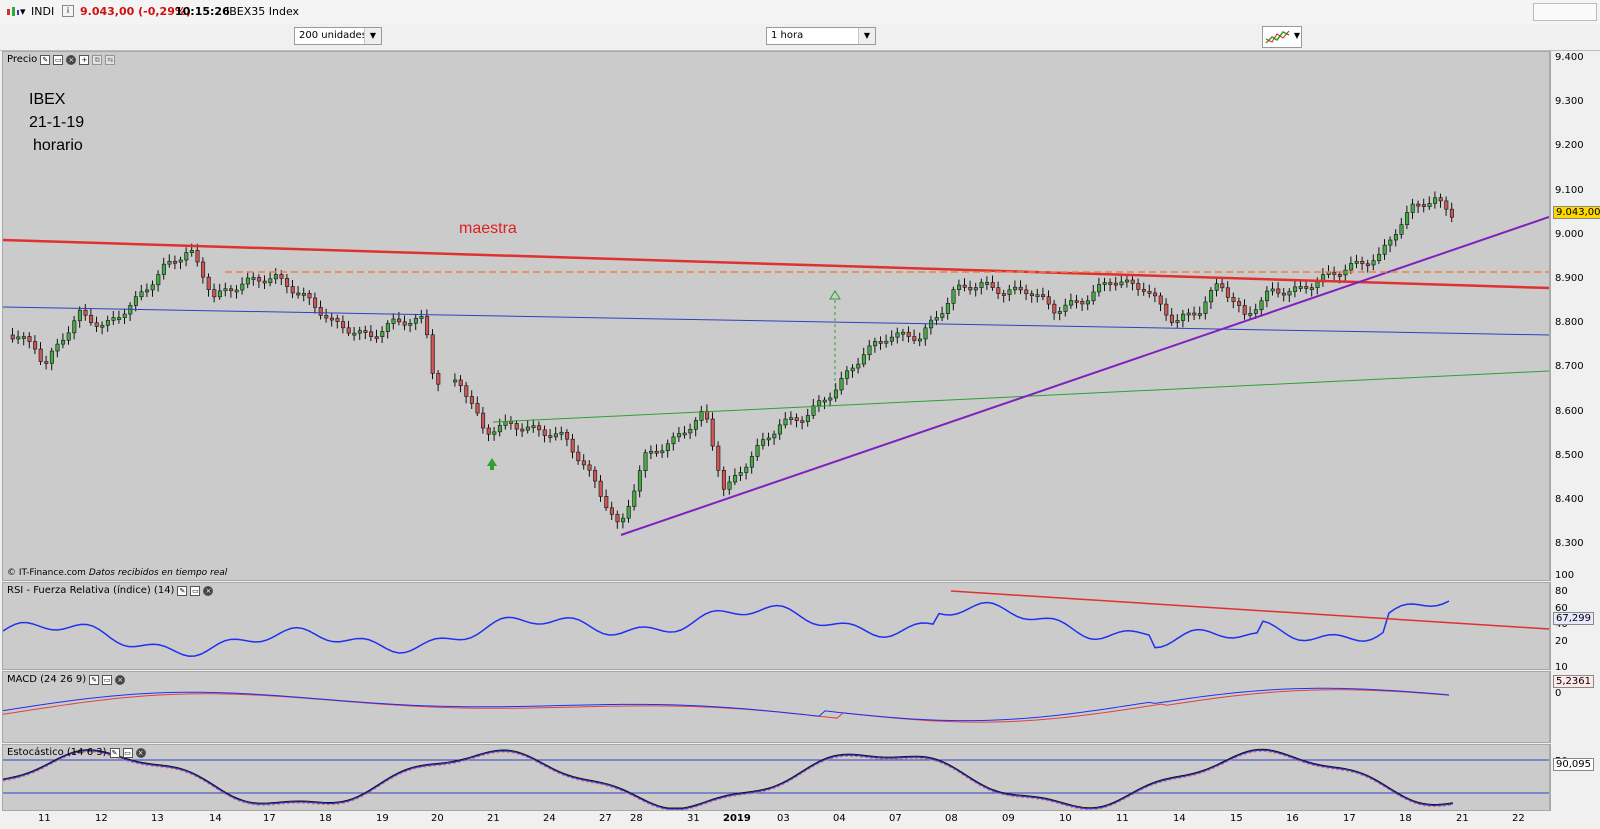  Describe the element at coordinates (1558, 693) in the screenshot. I see `y-tick-label: 0` at that location.